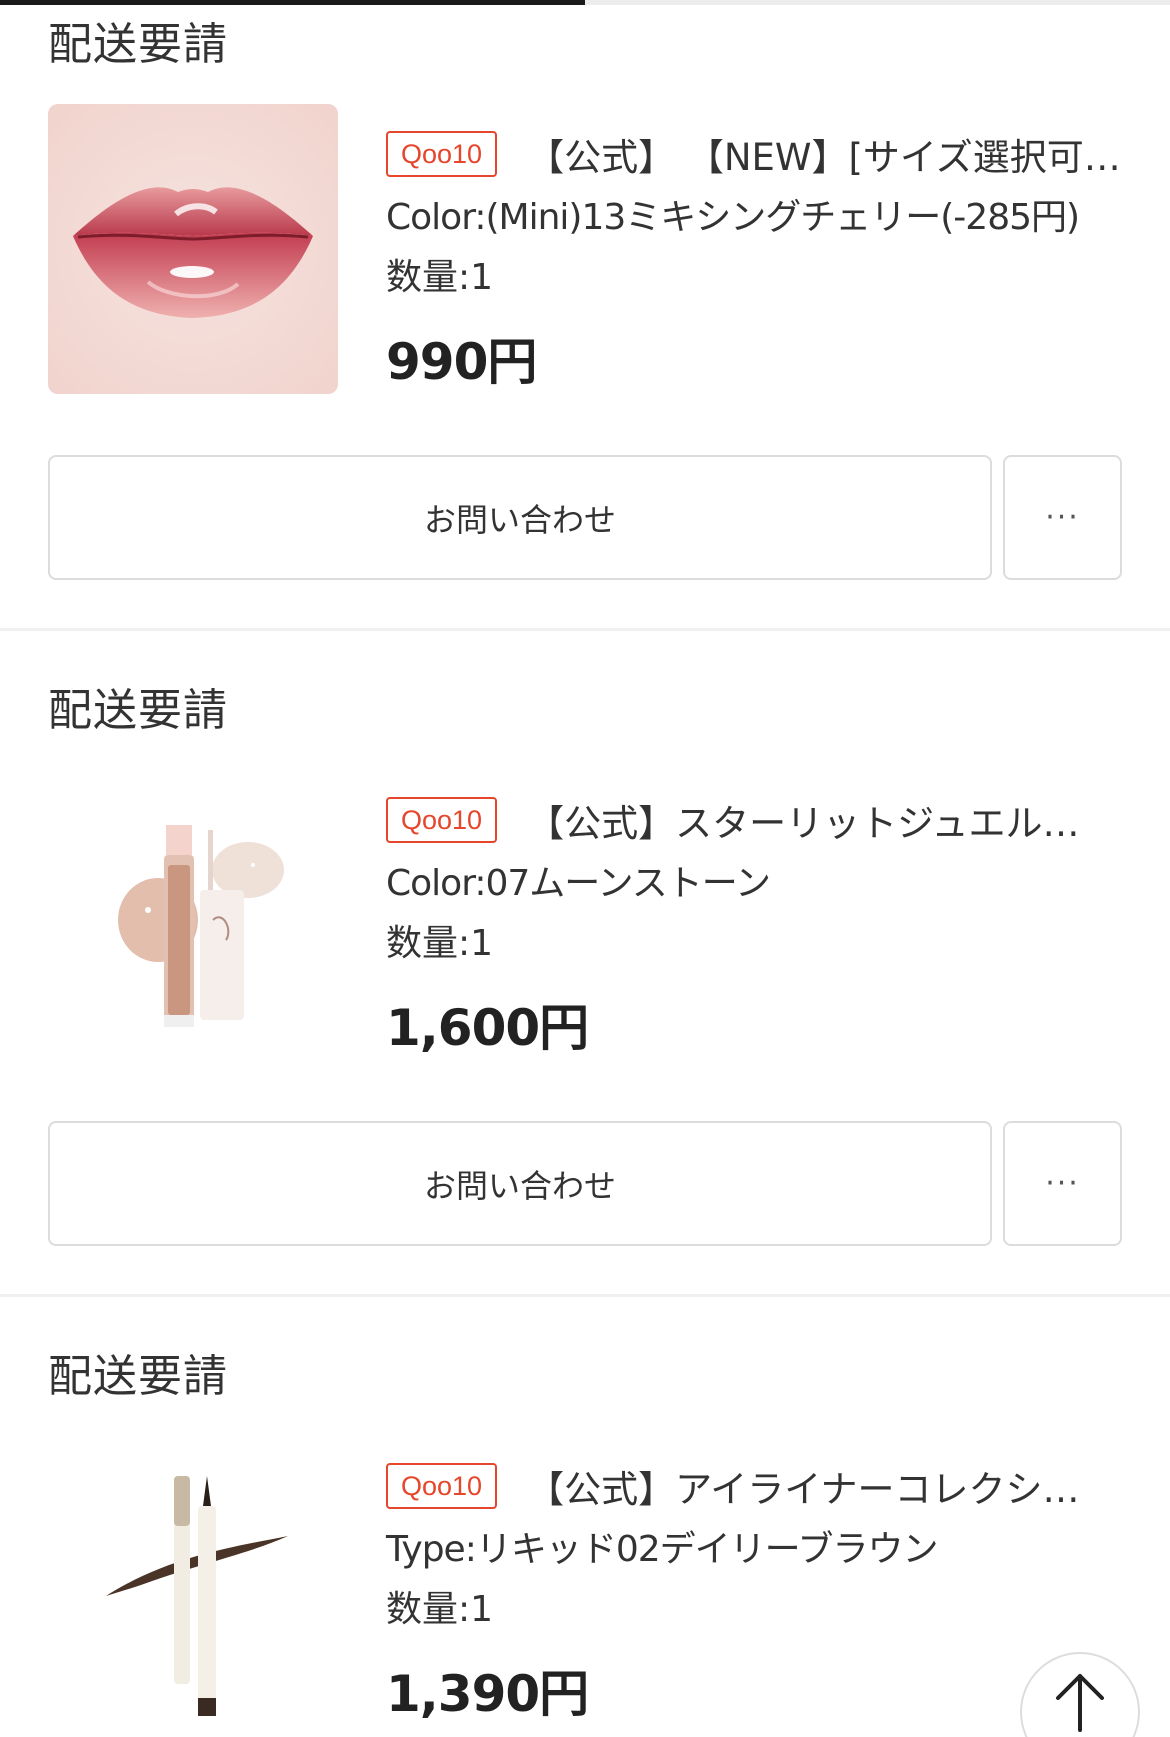  I want to click on eyeliner-icon, so click(193, 1581).